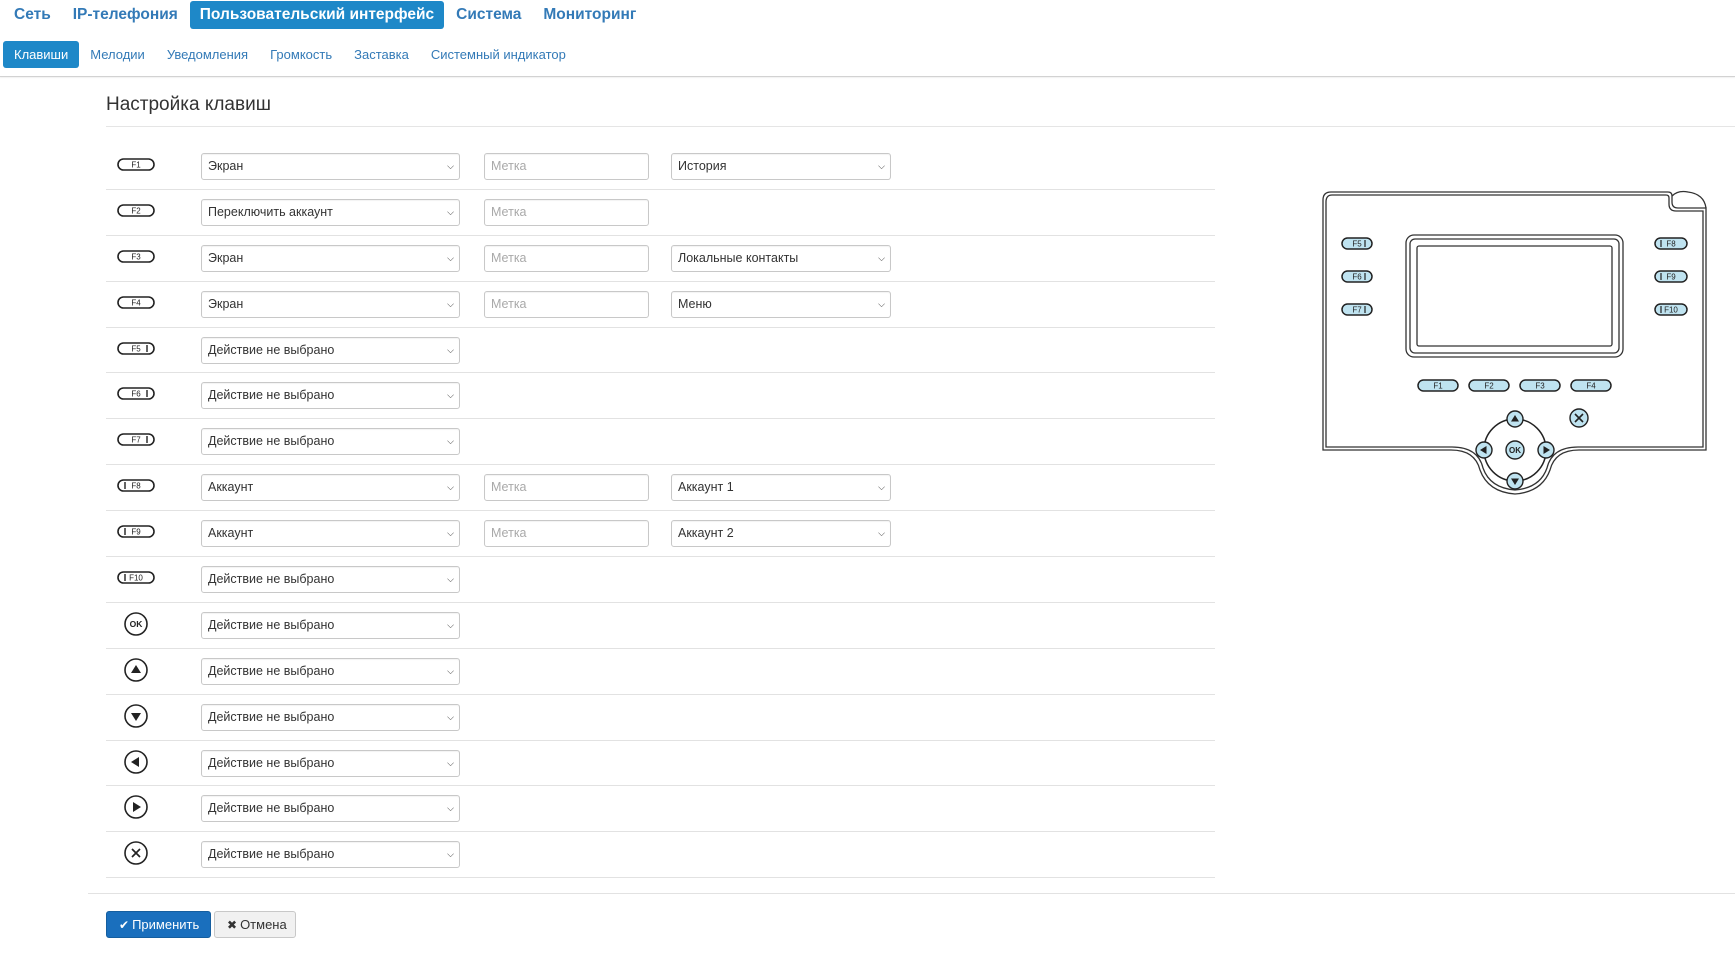 Image resolution: width=1735 pixels, height=955 pixels. What do you see at coordinates (301, 54) in the screenshot?
I see `sub-tab-volume: Громкость` at bounding box center [301, 54].